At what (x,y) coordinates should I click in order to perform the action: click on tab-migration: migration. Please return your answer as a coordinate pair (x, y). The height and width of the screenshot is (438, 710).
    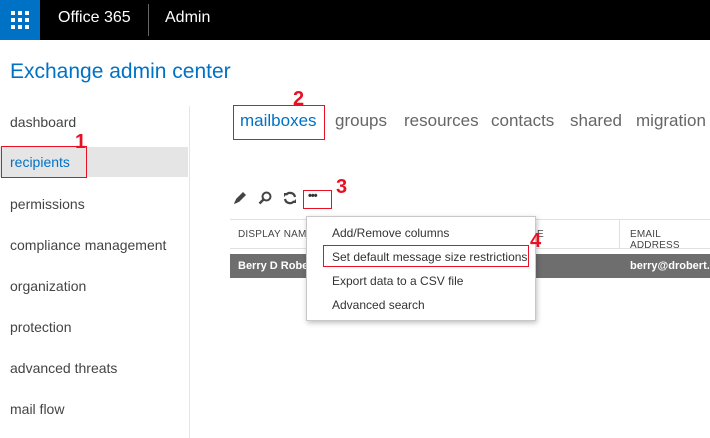
    Looking at the image, I should click on (671, 121).